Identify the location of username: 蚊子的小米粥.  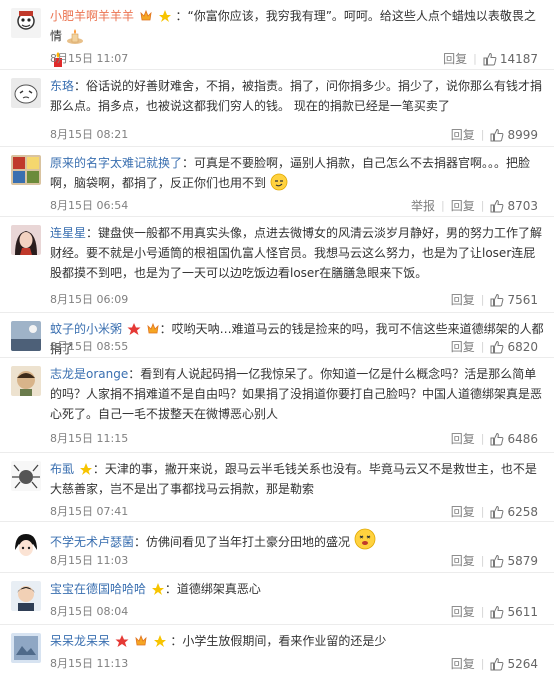
(86, 329).